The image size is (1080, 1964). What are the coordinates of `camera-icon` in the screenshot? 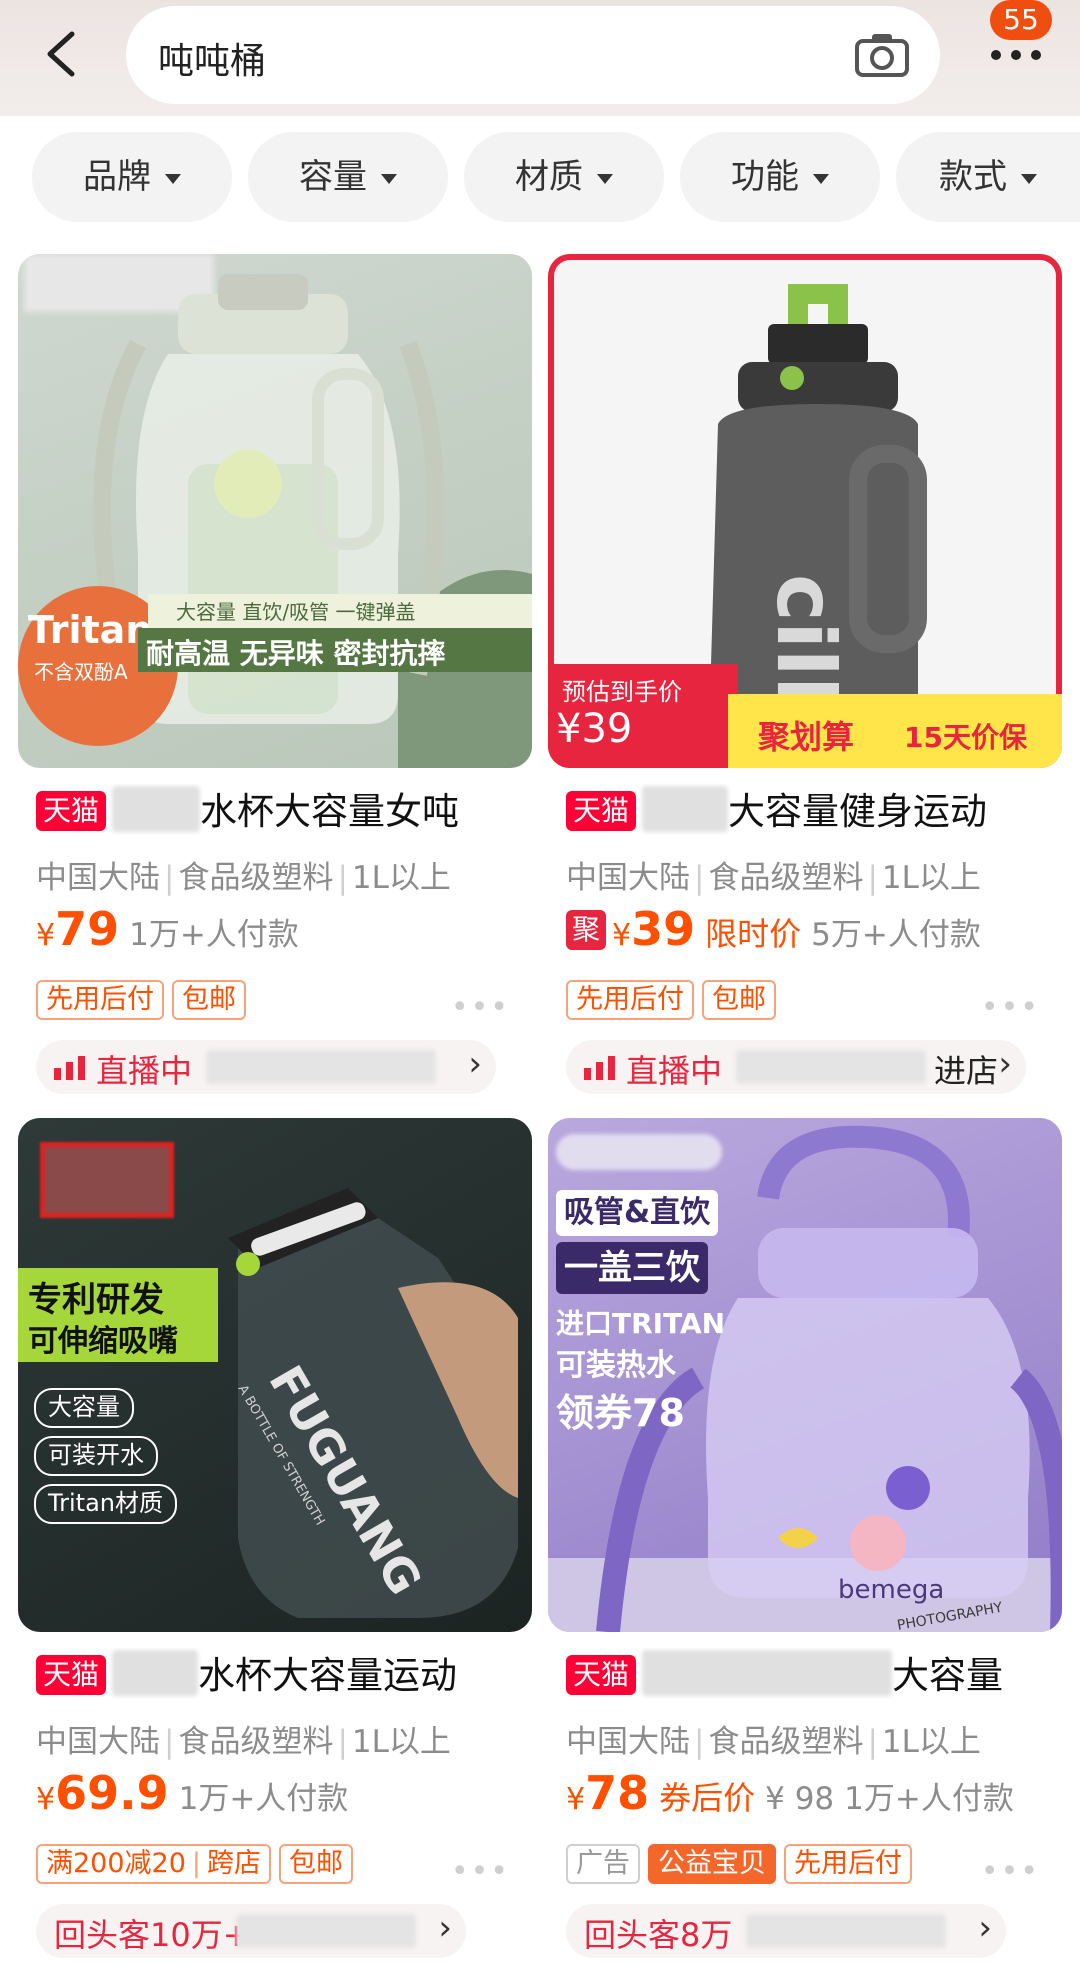 It's located at (882, 55).